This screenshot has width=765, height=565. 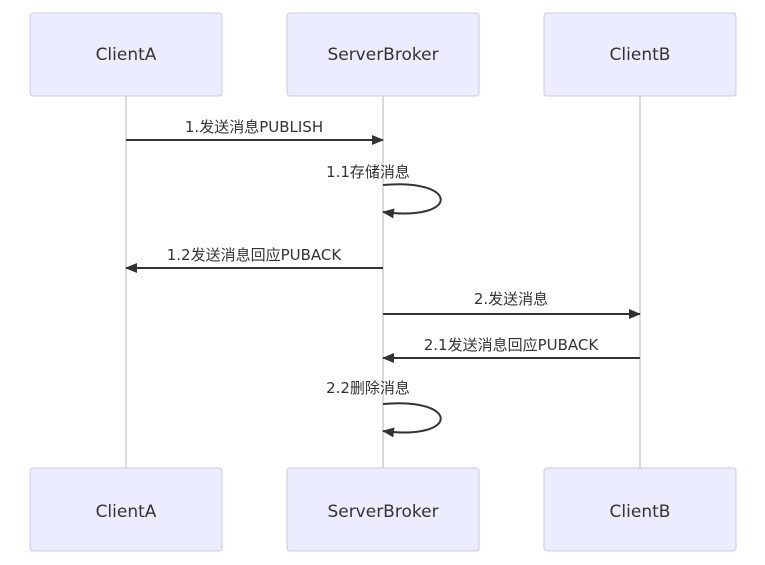 I want to click on message-publish: 1.发送消息PUBLISH, so click(x=255, y=131).